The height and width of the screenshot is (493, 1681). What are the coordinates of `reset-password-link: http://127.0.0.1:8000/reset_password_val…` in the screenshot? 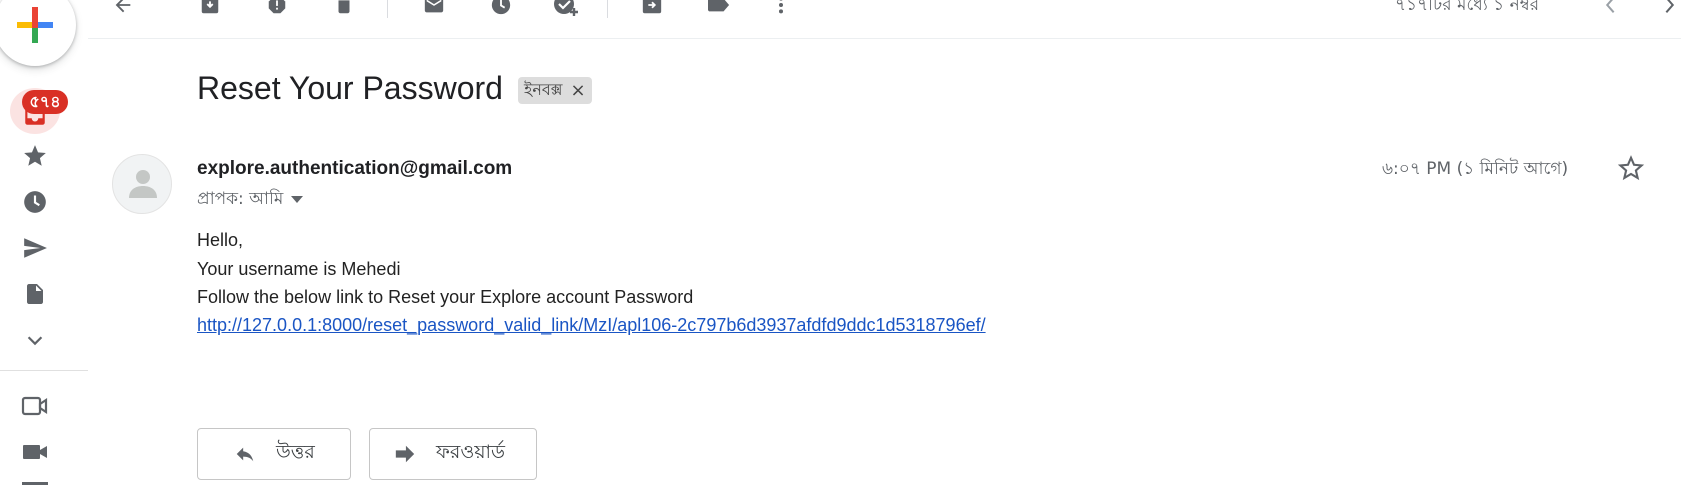 It's located at (591, 325).